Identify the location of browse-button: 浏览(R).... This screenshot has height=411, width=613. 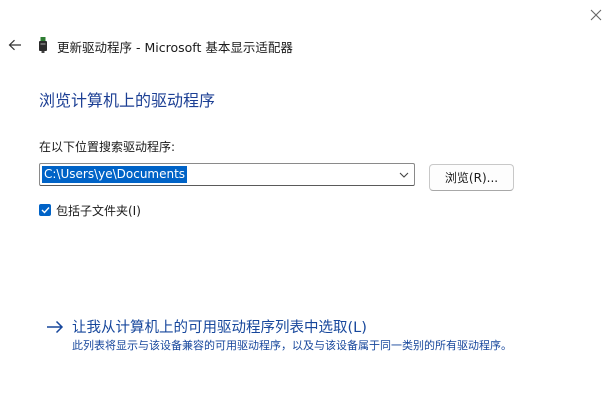
(471, 177).